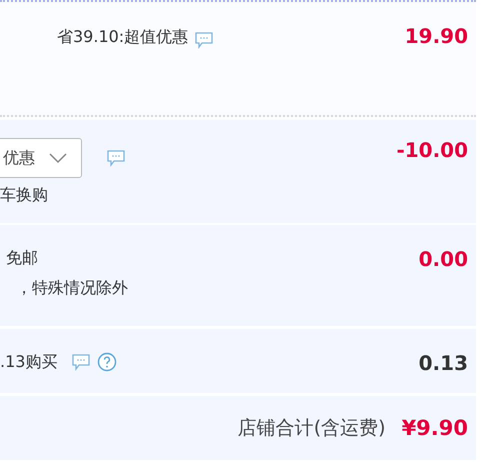 The image size is (485, 462). Describe the element at coordinates (312, 428) in the screenshot. I see `total-label: 店铺合计(含运费)` at that location.